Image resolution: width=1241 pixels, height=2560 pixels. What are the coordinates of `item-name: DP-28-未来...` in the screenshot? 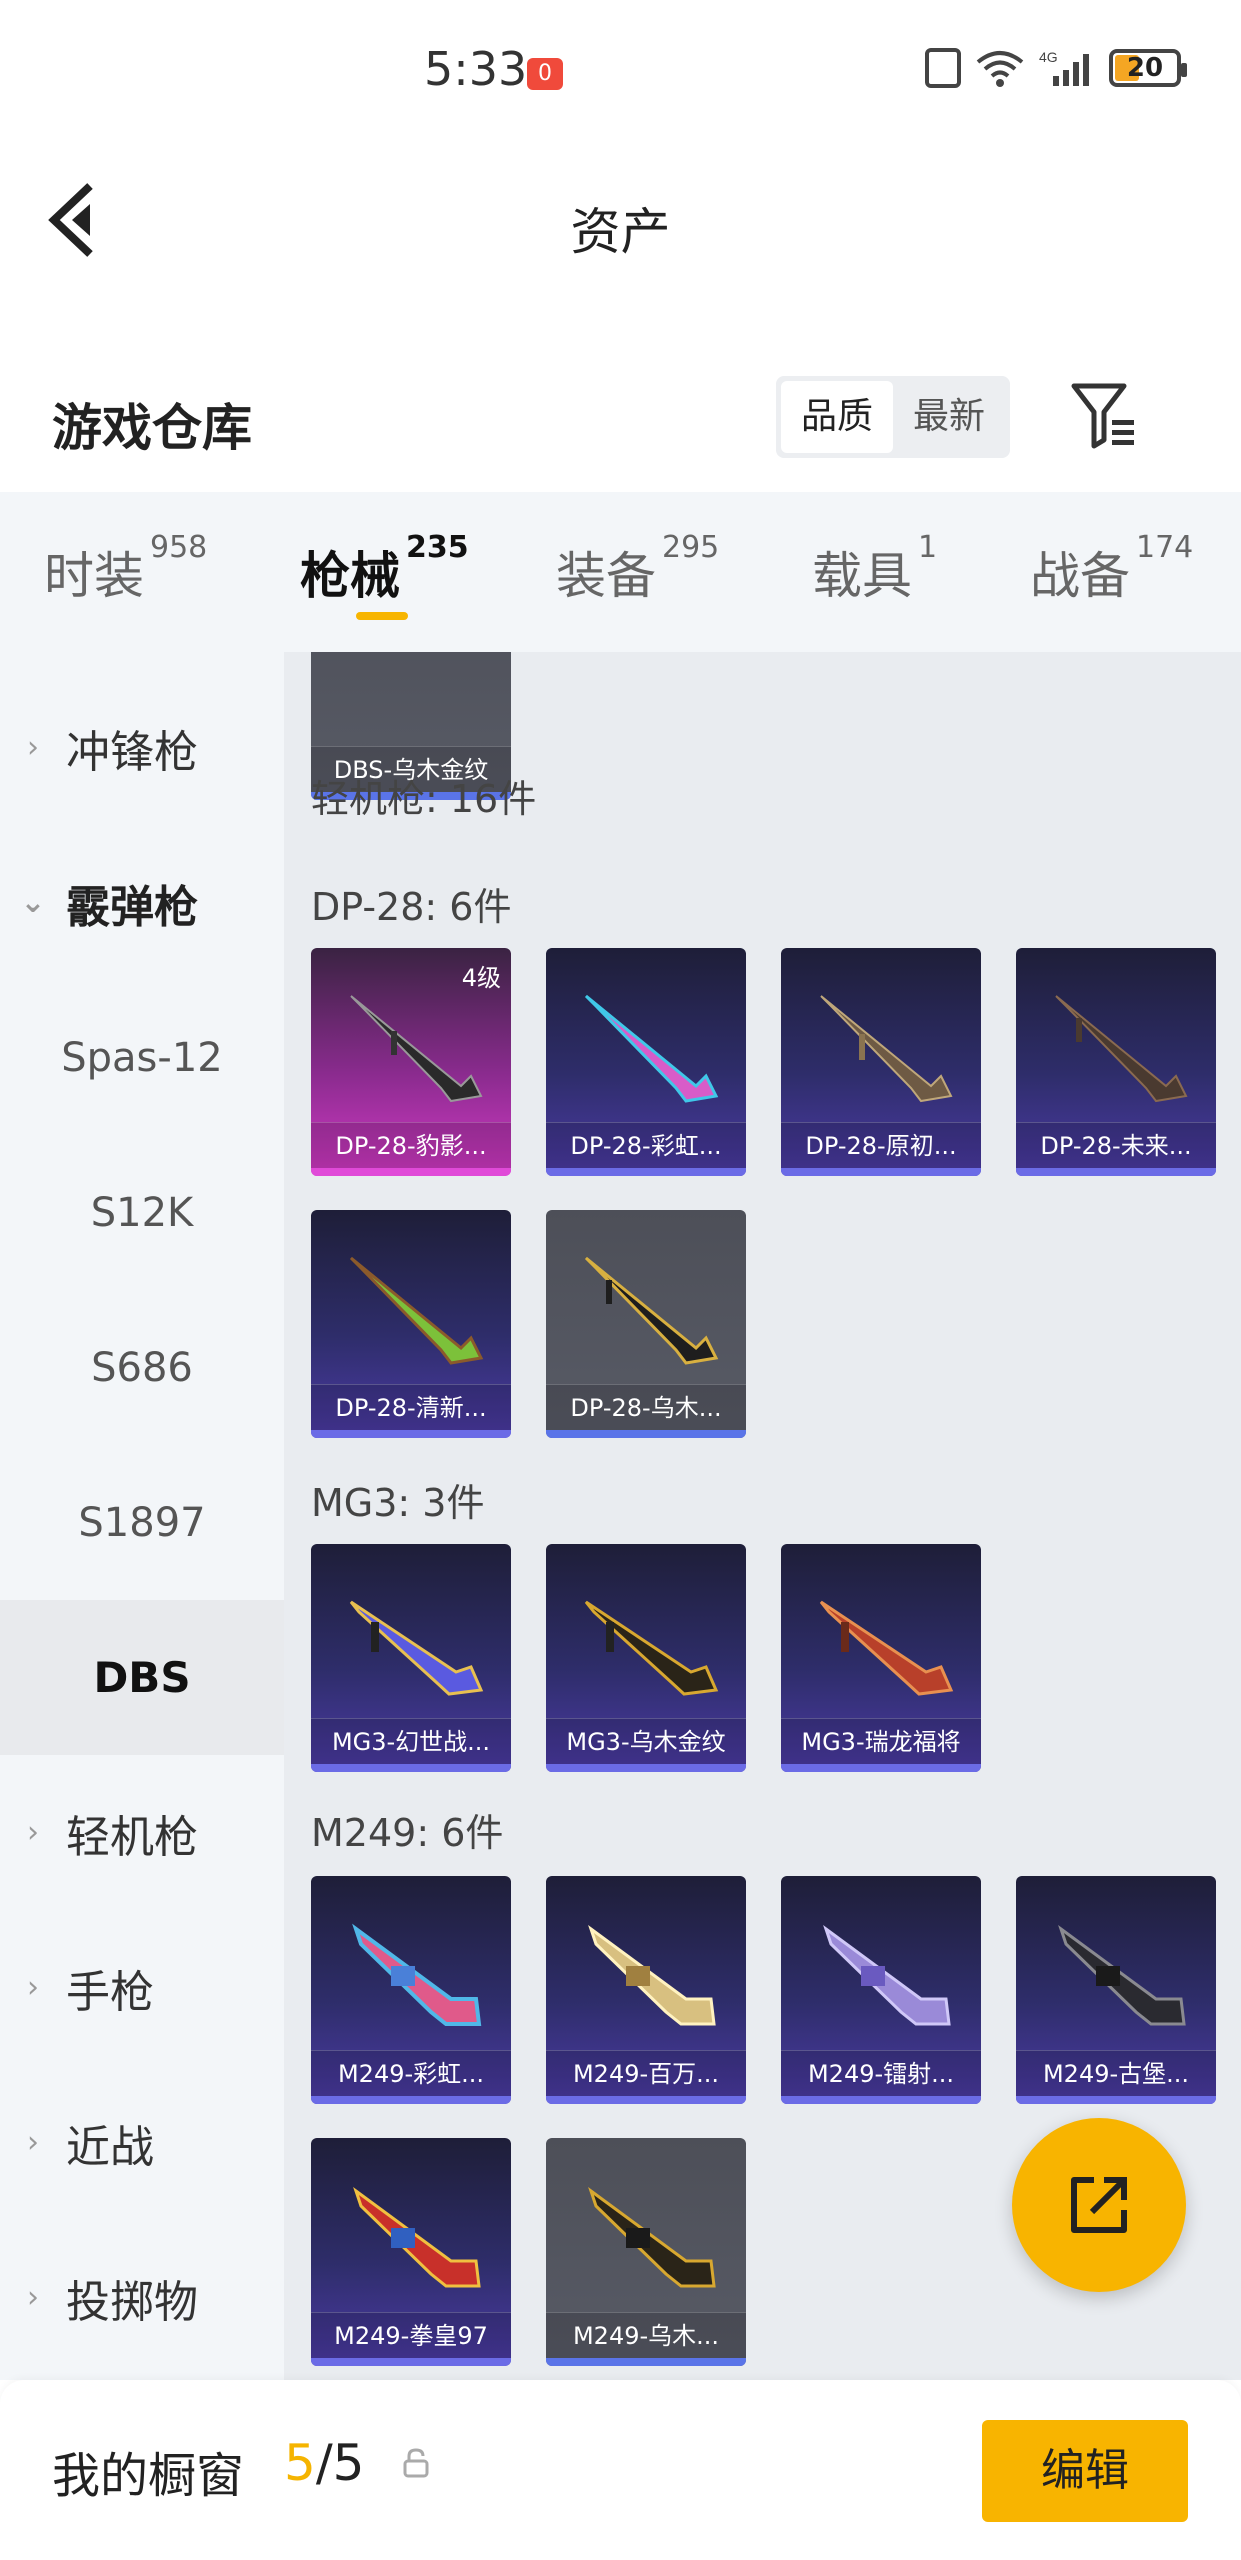 It's located at (1116, 1145).